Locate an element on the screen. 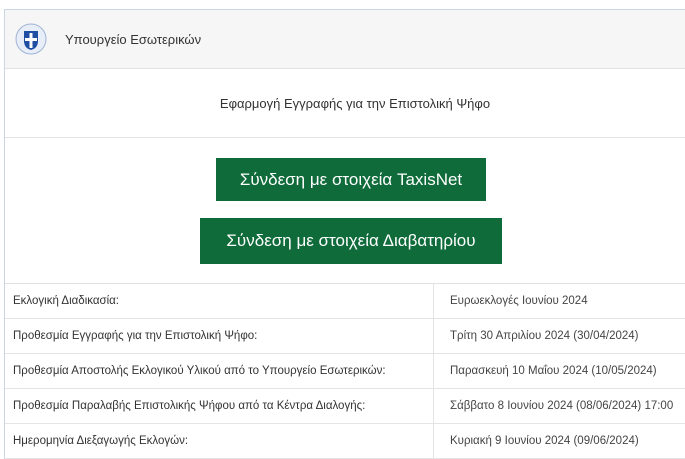 This screenshot has height=459, width=685. greek-coat-of-arms-icon is located at coordinates (31, 39).